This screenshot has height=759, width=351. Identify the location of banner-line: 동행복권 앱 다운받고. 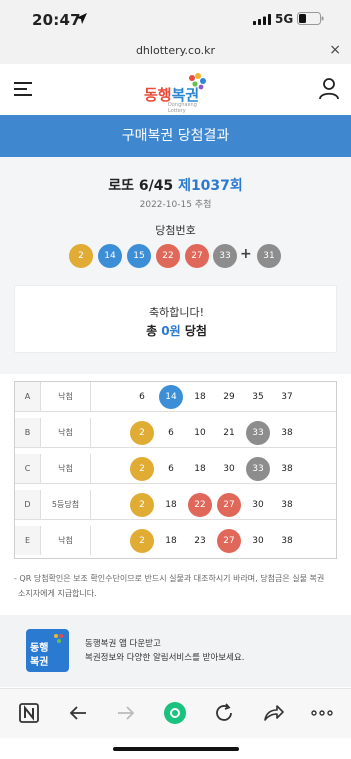
(123, 644).